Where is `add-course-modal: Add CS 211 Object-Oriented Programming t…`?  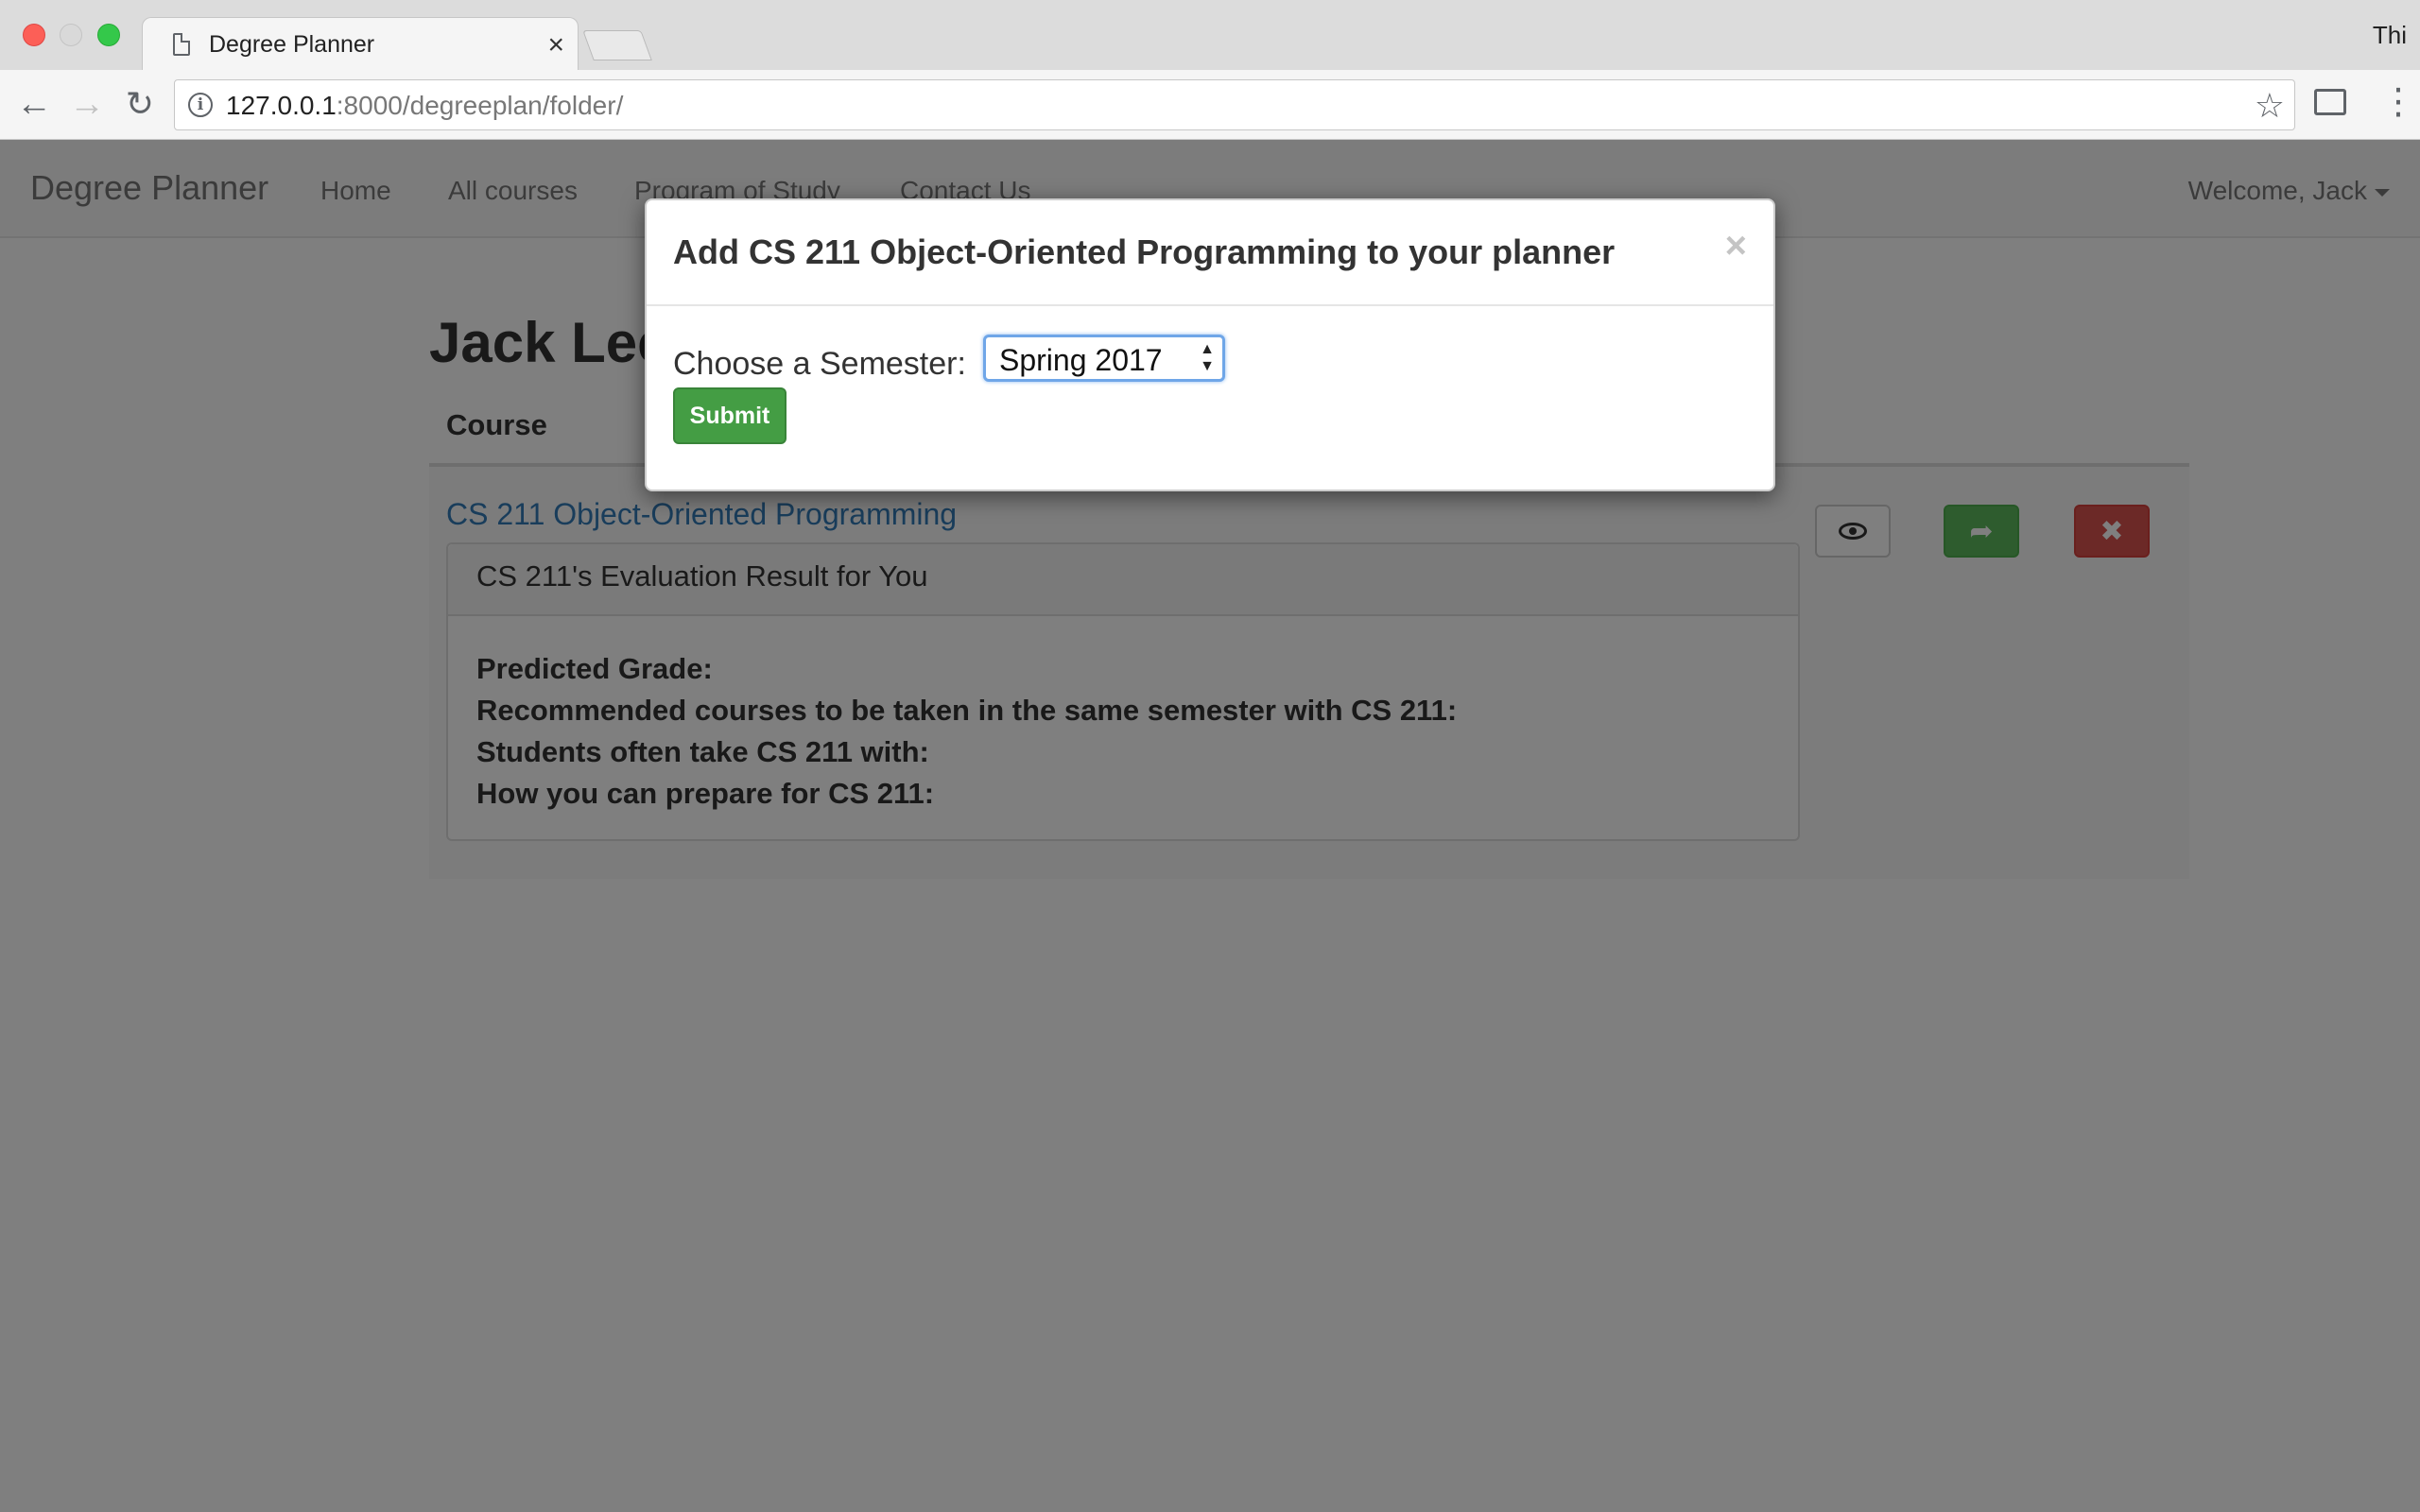
add-course-modal: Add CS 211 Object-Oriented Programming t… is located at coordinates (1210, 344).